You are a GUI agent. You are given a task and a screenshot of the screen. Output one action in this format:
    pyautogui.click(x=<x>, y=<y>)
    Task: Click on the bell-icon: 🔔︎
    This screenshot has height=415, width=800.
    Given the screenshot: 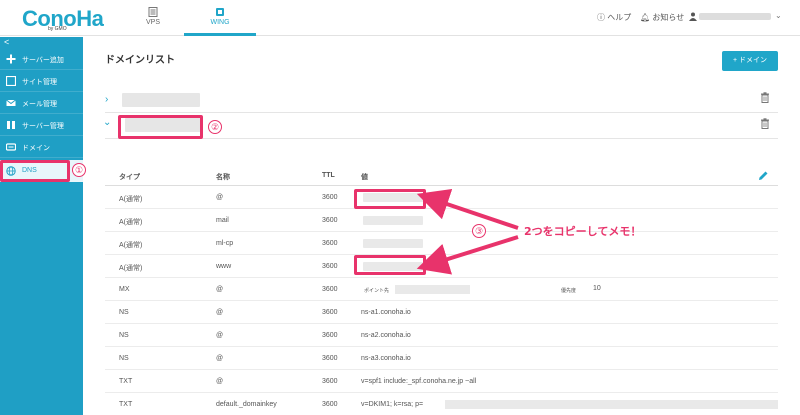 What is the action you would take?
    pyautogui.click(x=645, y=17)
    